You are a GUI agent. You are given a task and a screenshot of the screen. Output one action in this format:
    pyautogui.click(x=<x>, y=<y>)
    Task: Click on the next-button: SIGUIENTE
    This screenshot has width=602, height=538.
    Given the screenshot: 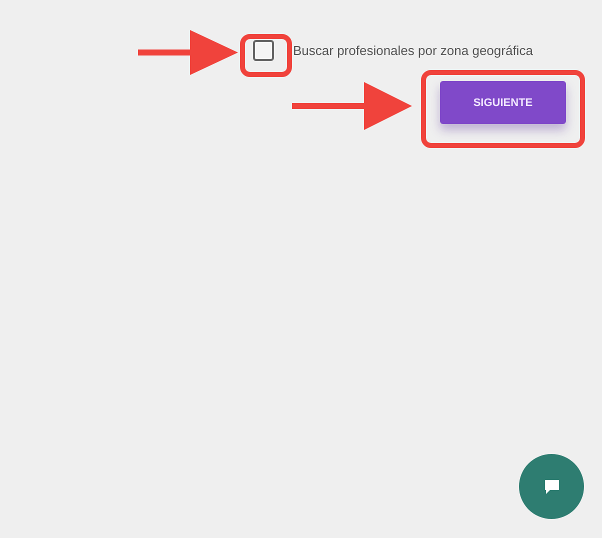 What is the action you would take?
    pyautogui.click(x=503, y=102)
    